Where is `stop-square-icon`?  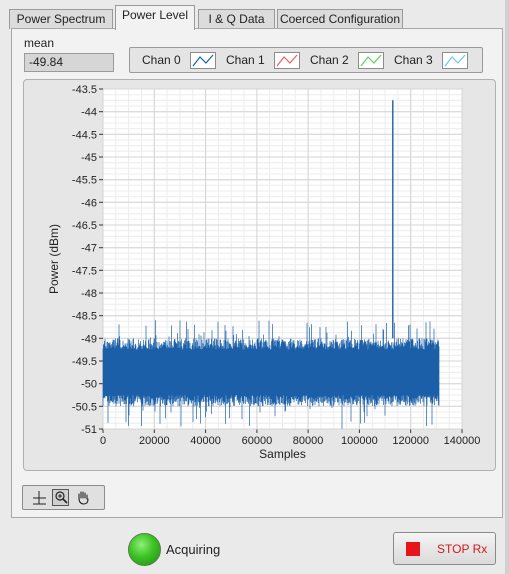
stop-square-icon is located at coordinates (413, 549).